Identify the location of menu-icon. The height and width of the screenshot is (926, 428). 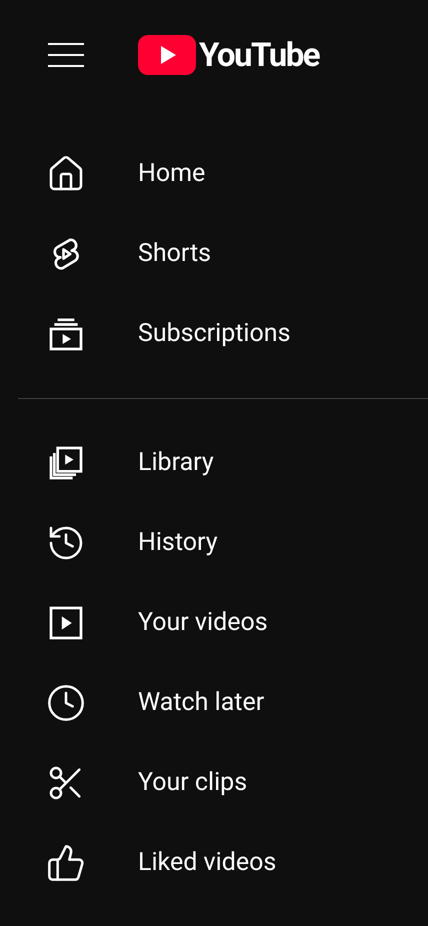
(66, 55).